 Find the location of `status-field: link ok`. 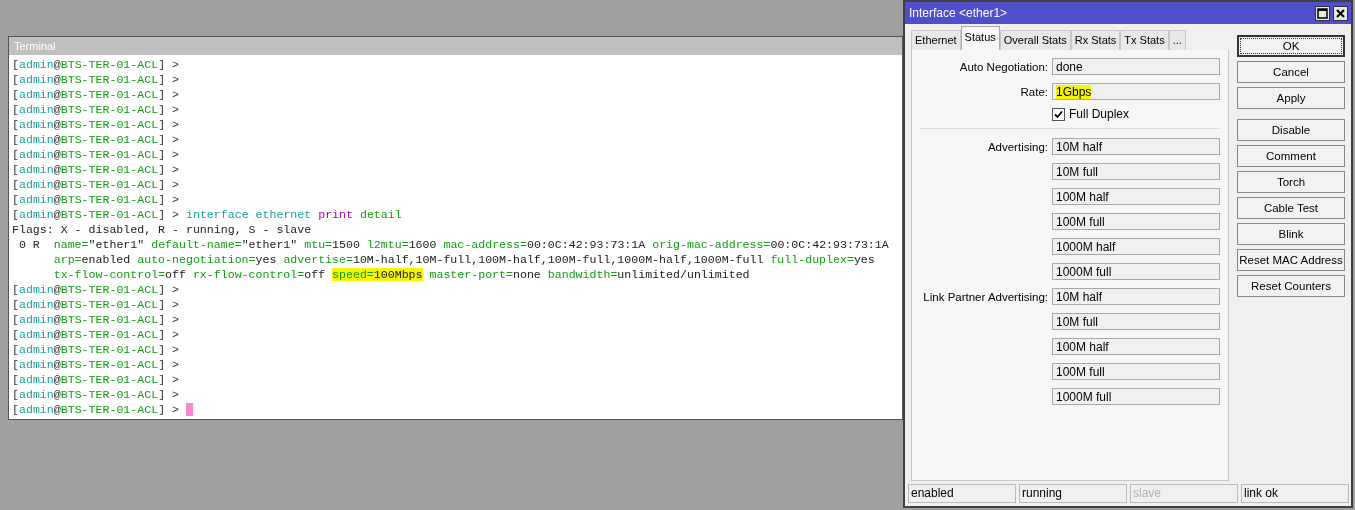

status-field: link ok is located at coordinates (1295, 493).